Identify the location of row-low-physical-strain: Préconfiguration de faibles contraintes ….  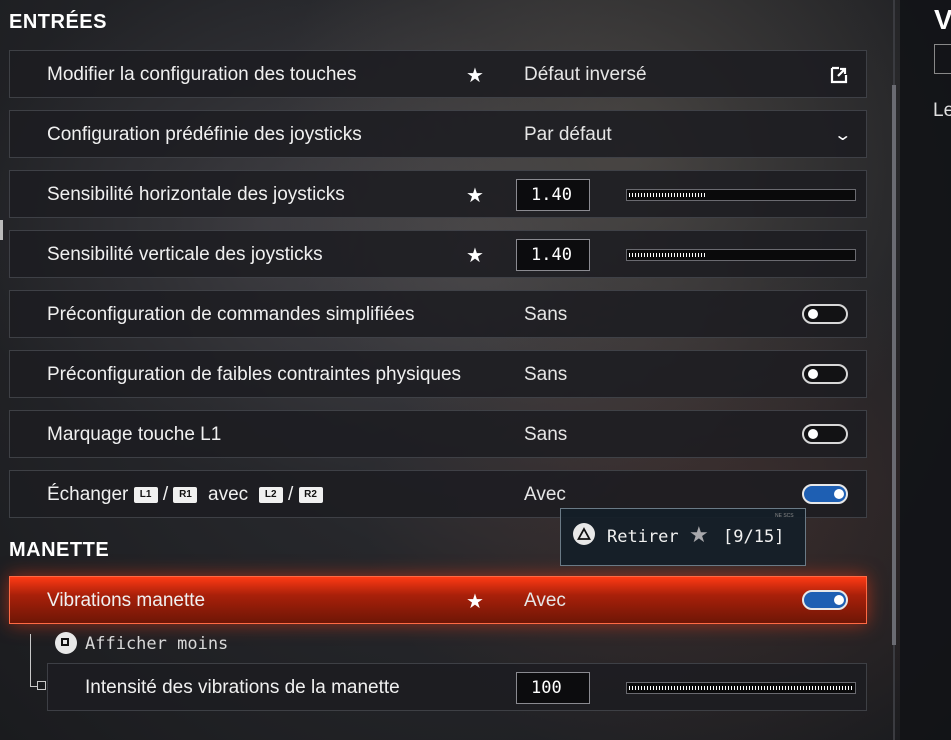
(438, 374).